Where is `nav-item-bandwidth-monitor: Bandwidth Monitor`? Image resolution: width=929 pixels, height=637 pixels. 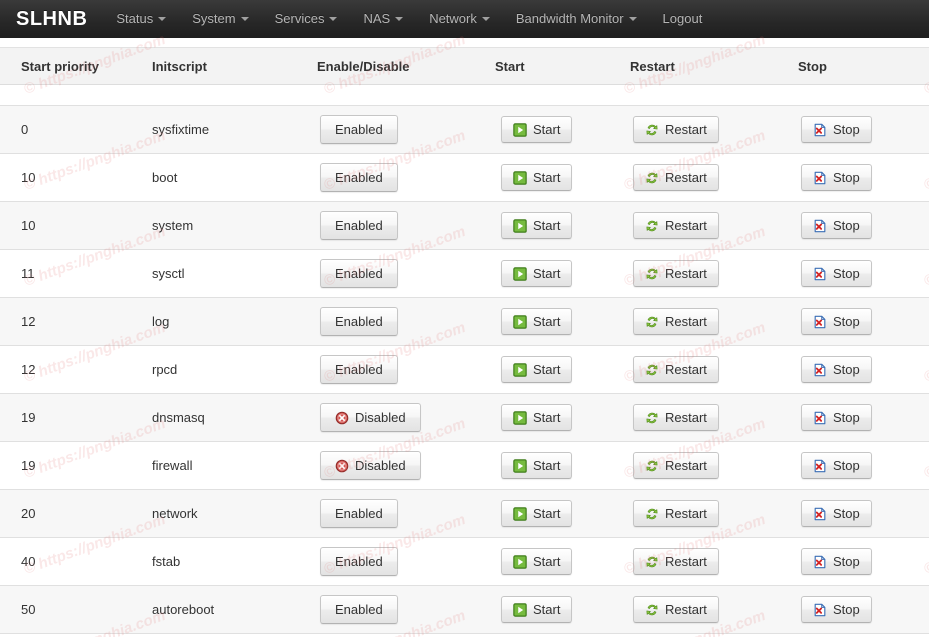 nav-item-bandwidth-monitor: Bandwidth Monitor is located at coordinates (576, 19).